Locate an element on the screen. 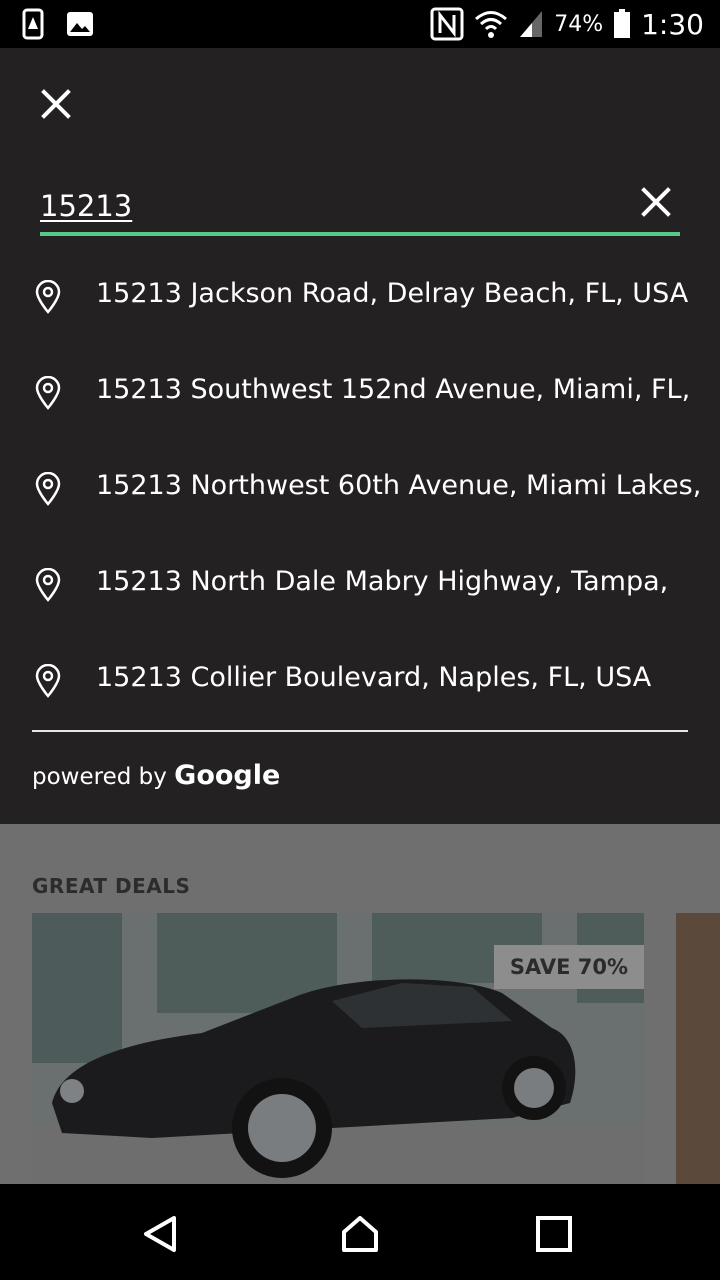 The image size is (720, 1280). signal-icon is located at coordinates (531, 24).